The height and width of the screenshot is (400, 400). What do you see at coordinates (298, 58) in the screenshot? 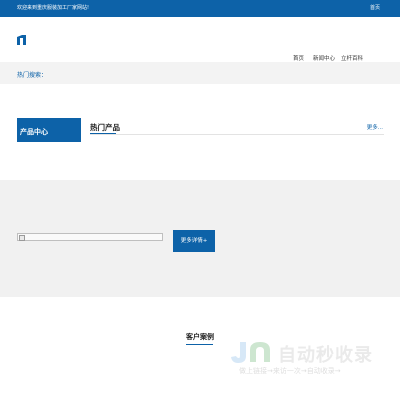
I see `nav-item-home: 首页` at bounding box center [298, 58].